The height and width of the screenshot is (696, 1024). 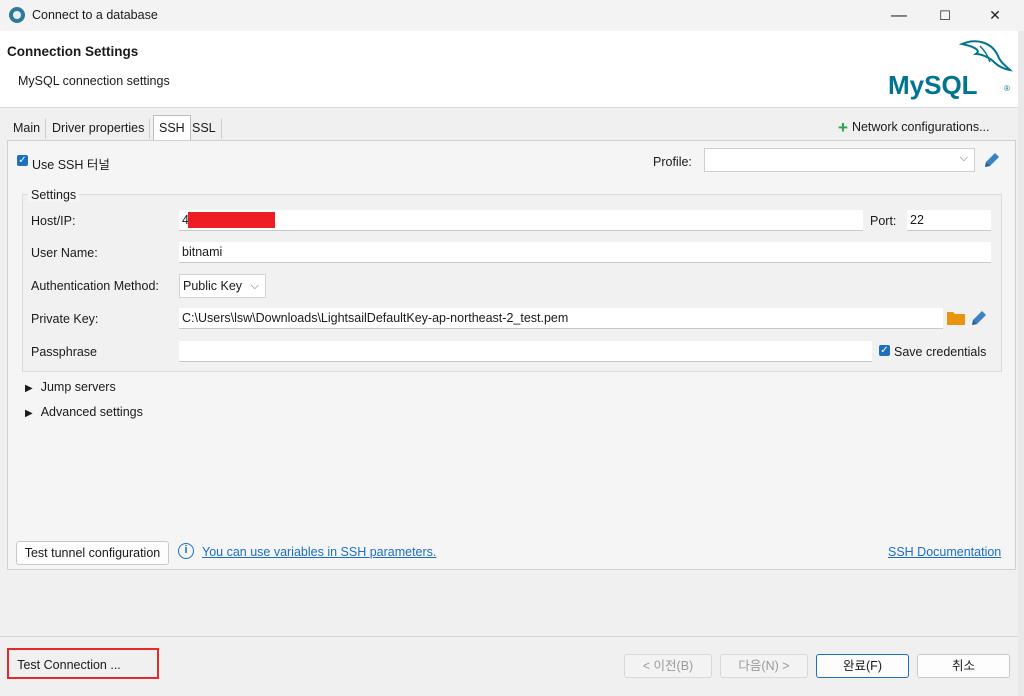 What do you see at coordinates (22, 160) in the screenshot?
I see `use-ssh-checkbox: ✓` at bounding box center [22, 160].